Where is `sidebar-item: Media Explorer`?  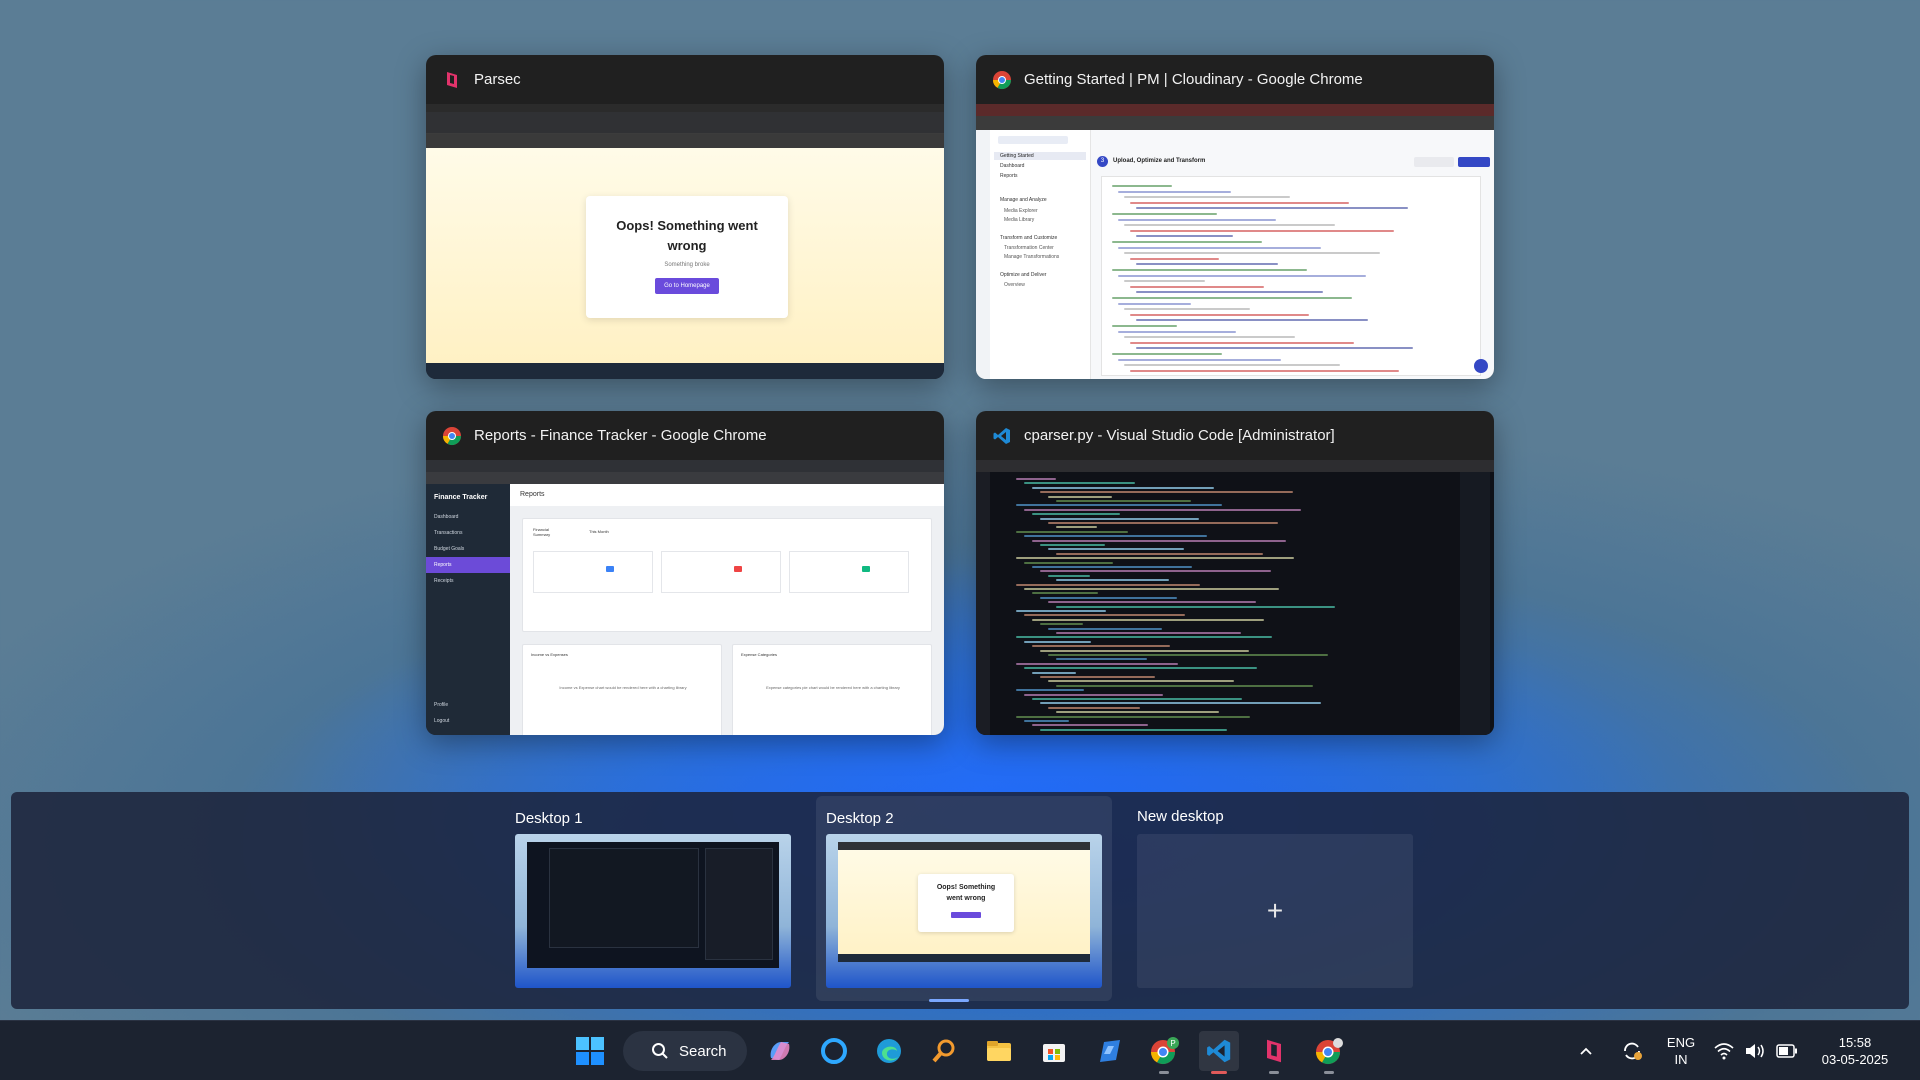 sidebar-item: Media Explorer is located at coordinates (1021, 211).